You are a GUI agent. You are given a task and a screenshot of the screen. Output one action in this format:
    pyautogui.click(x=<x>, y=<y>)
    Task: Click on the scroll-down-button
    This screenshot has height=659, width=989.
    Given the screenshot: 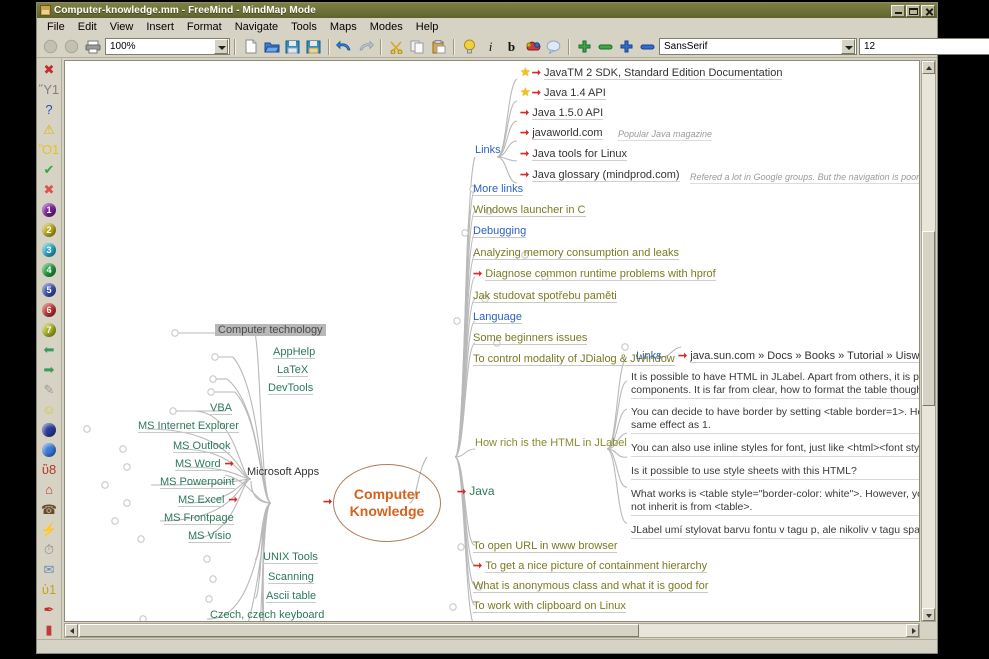 What is the action you would take?
    pyautogui.click(x=928, y=614)
    